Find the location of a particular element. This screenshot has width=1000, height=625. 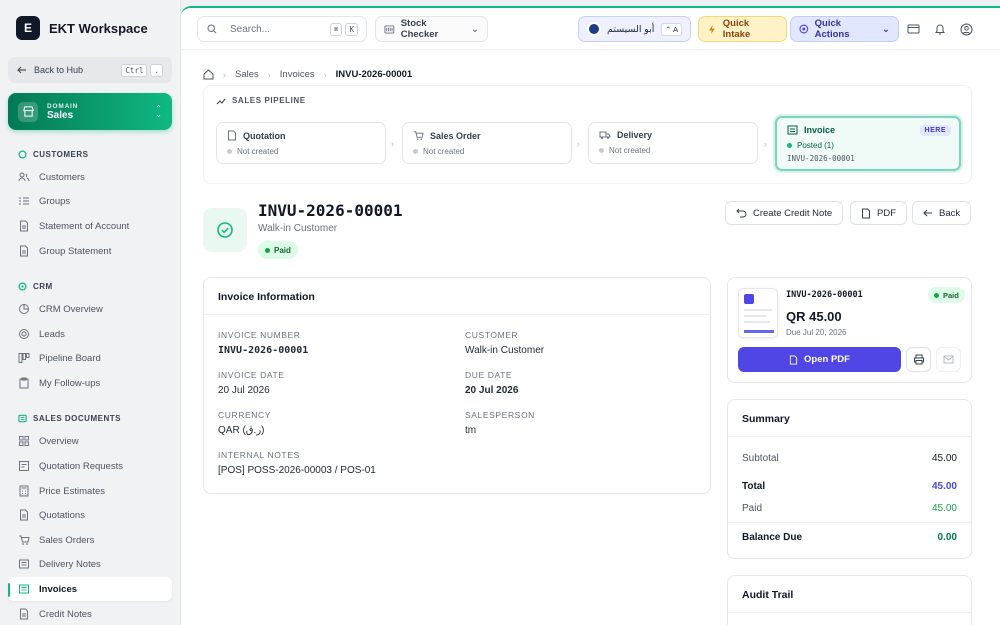

invoice-icon is located at coordinates (792, 130).